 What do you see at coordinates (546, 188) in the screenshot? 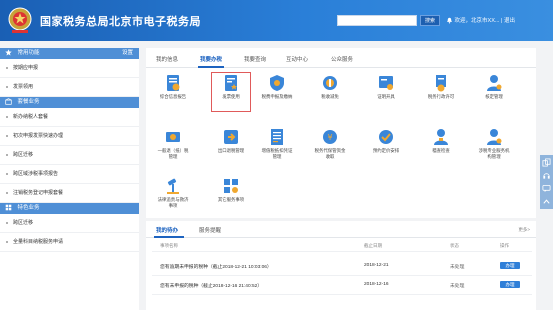
I see `chat-icon` at bounding box center [546, 188].